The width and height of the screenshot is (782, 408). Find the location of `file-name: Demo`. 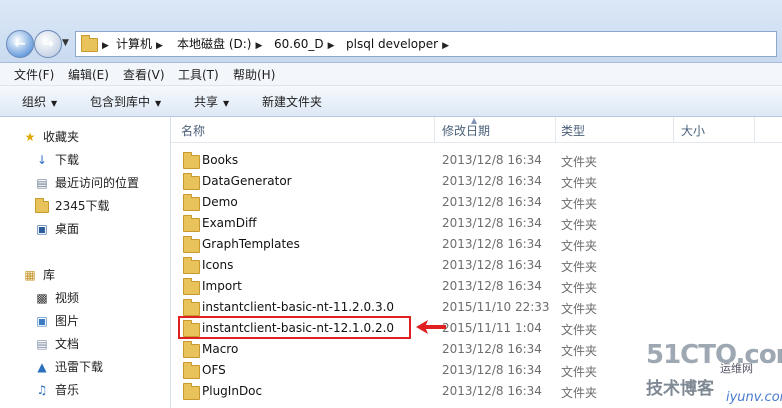

file-name: Demo is located at coordinates (220, 202).